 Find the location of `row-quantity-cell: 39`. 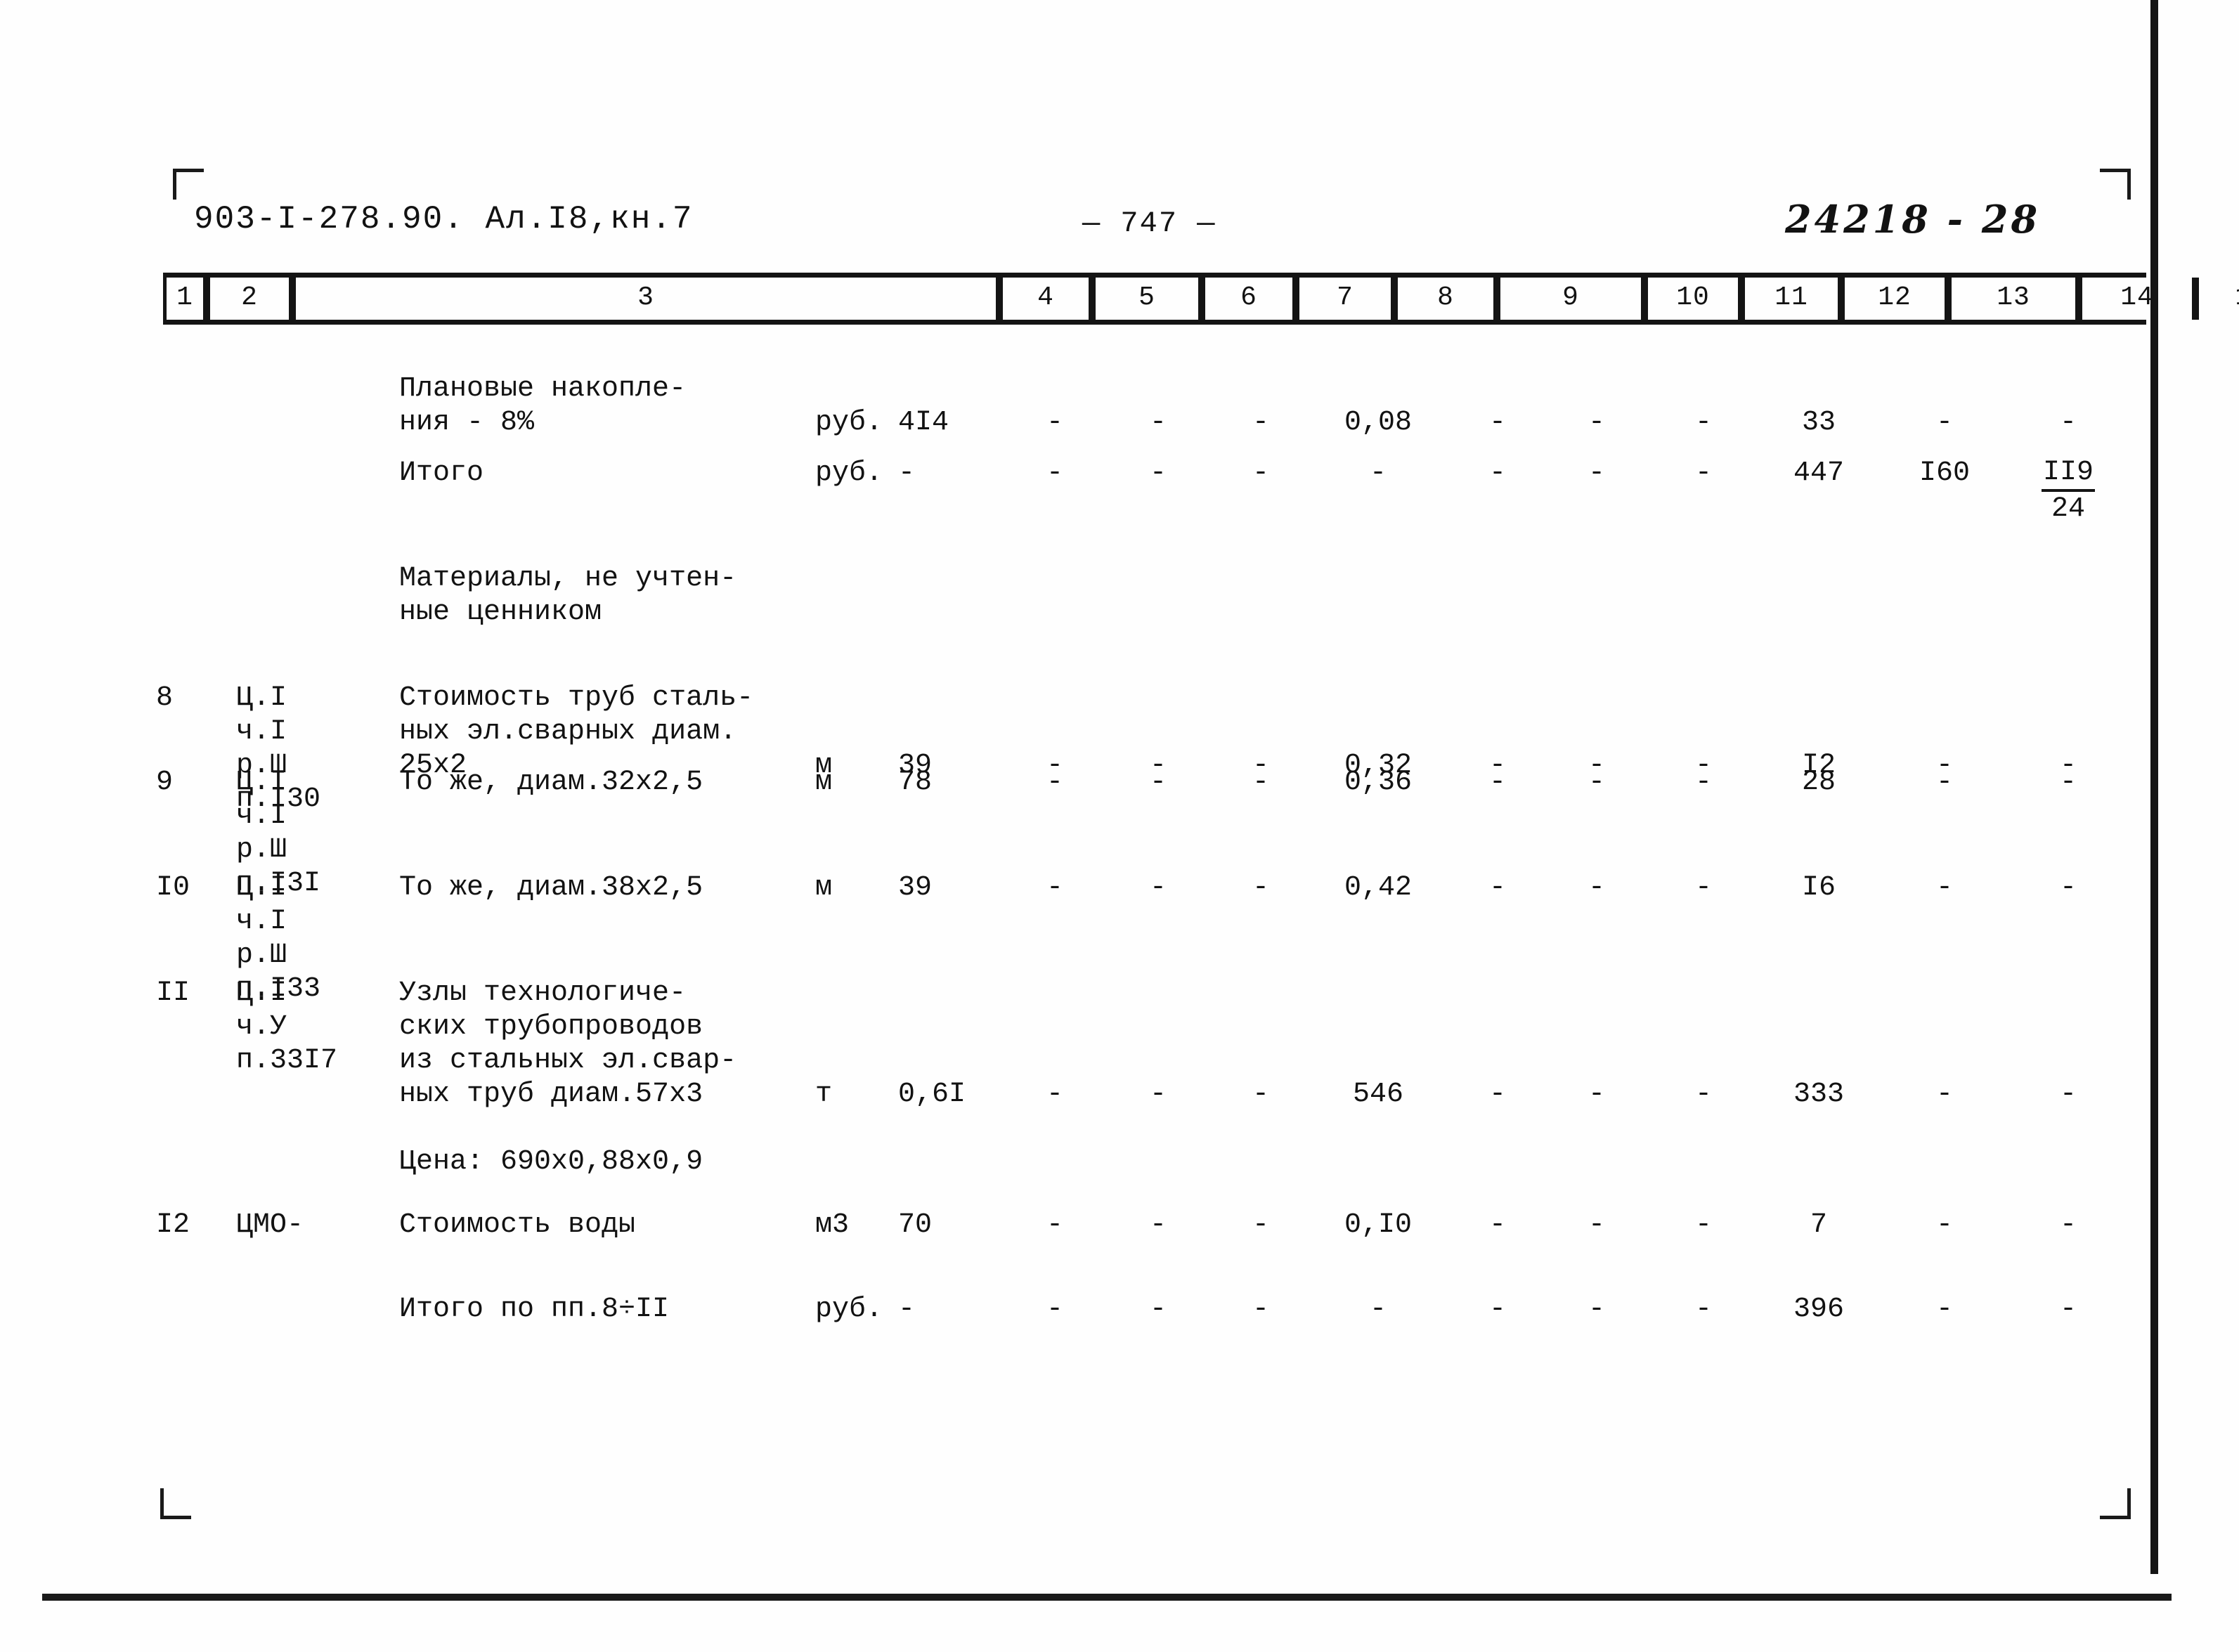

row-quantity-cell: 39 is located at coordinates (915, 888).